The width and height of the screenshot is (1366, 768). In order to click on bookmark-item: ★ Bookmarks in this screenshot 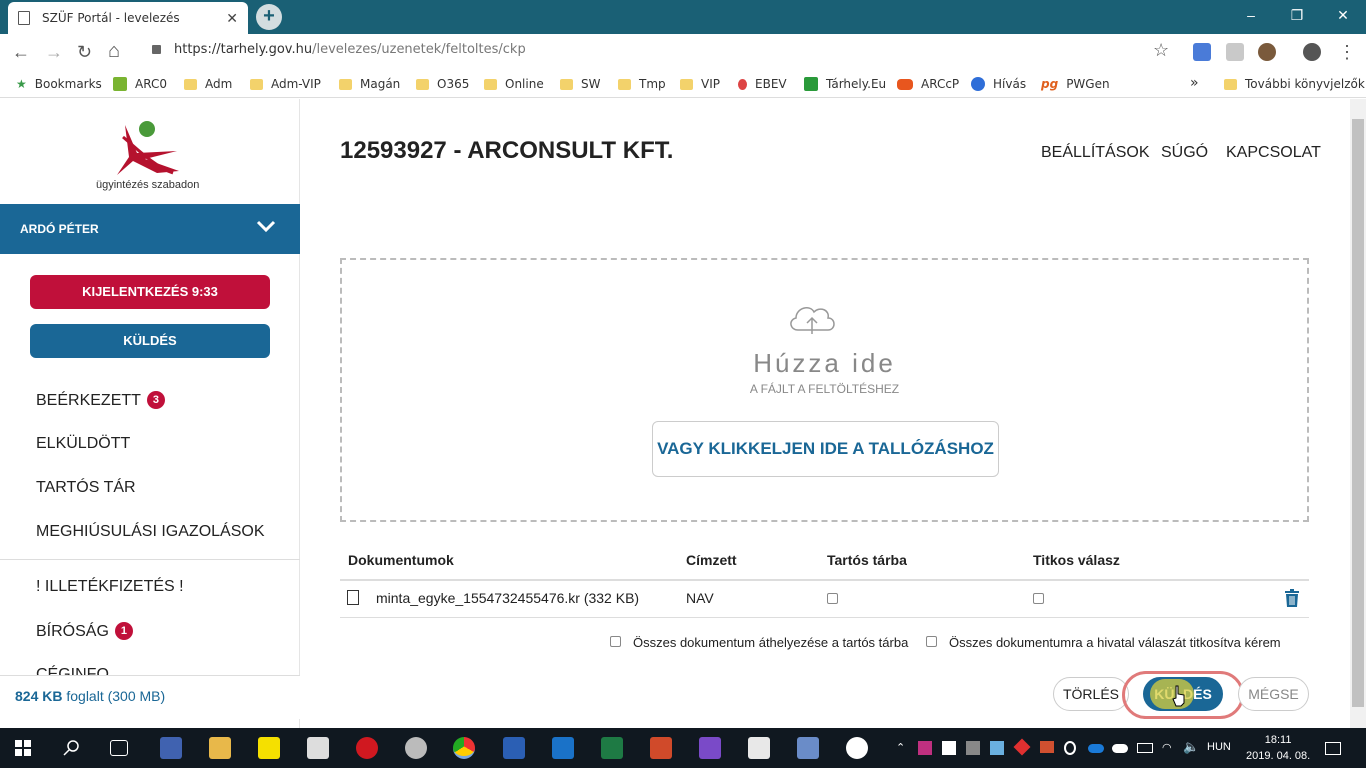, I will do `click(59, 84)`.